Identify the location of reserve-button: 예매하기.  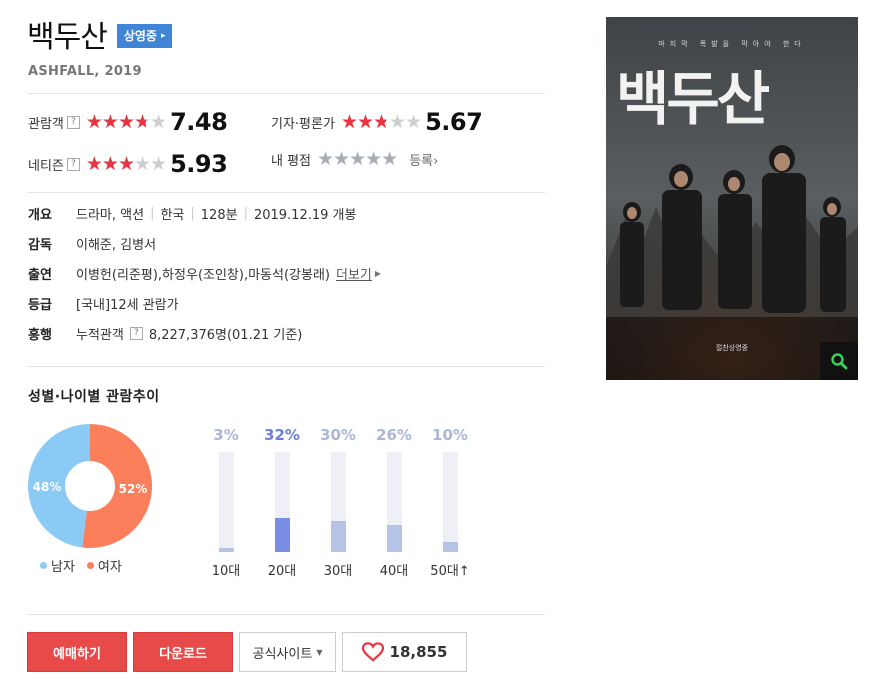
(77, 652).